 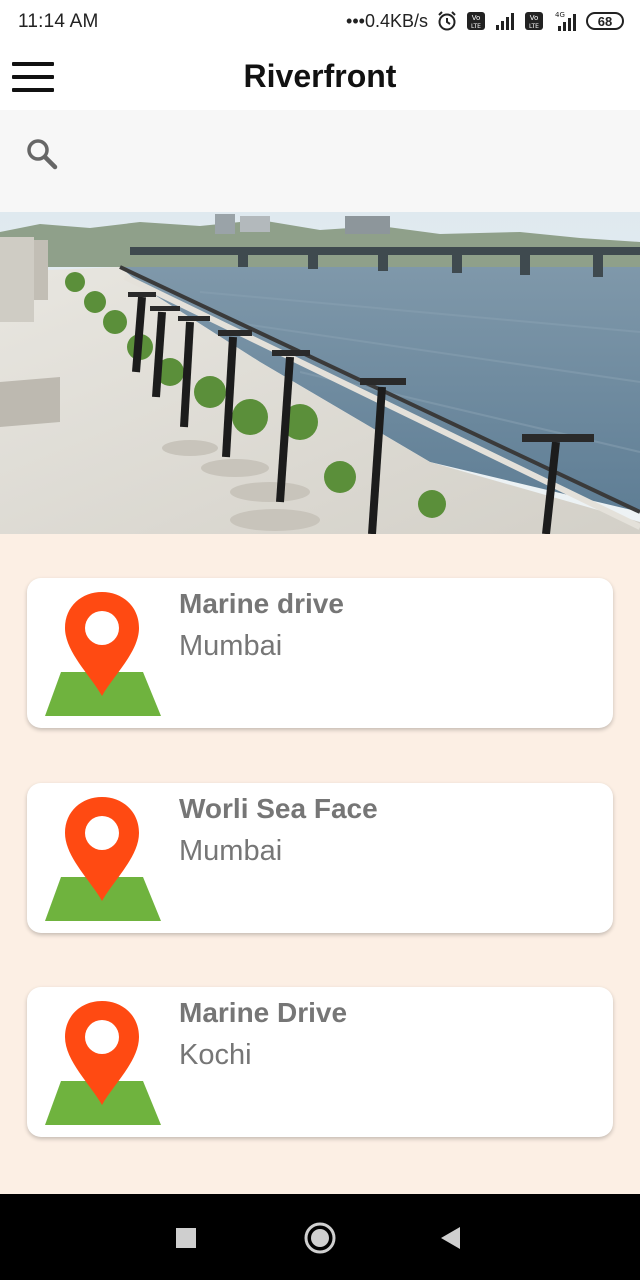 I want to click on list-item: Marine drive Mumbai, so click(x=320, y=653).